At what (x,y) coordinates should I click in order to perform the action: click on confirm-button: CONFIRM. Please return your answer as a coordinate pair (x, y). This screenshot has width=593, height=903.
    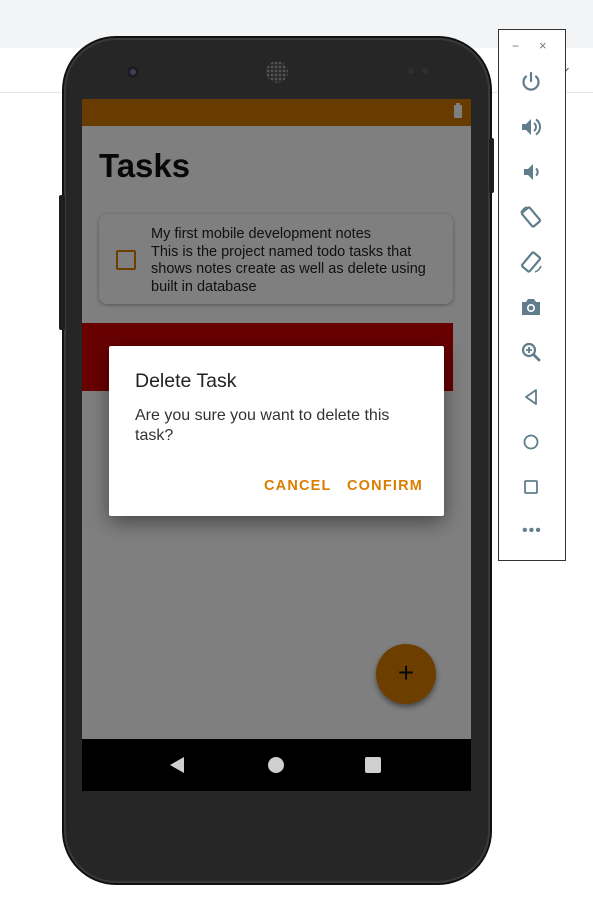
    Looking at the image, I should click on (385, 486).